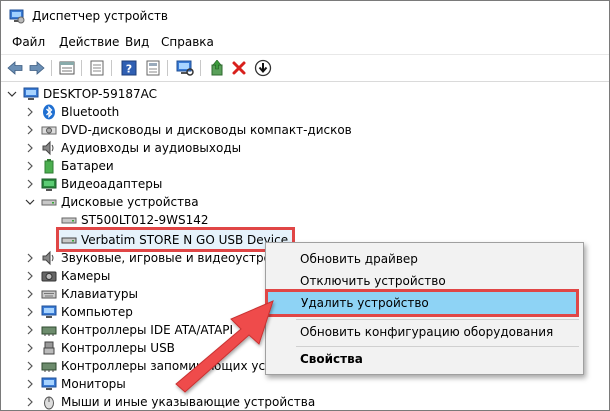 The image size is (610, 411). Describe the element at coordinates (17, 16) in the screenshot. I see `device-manager-app-icon` at that location.